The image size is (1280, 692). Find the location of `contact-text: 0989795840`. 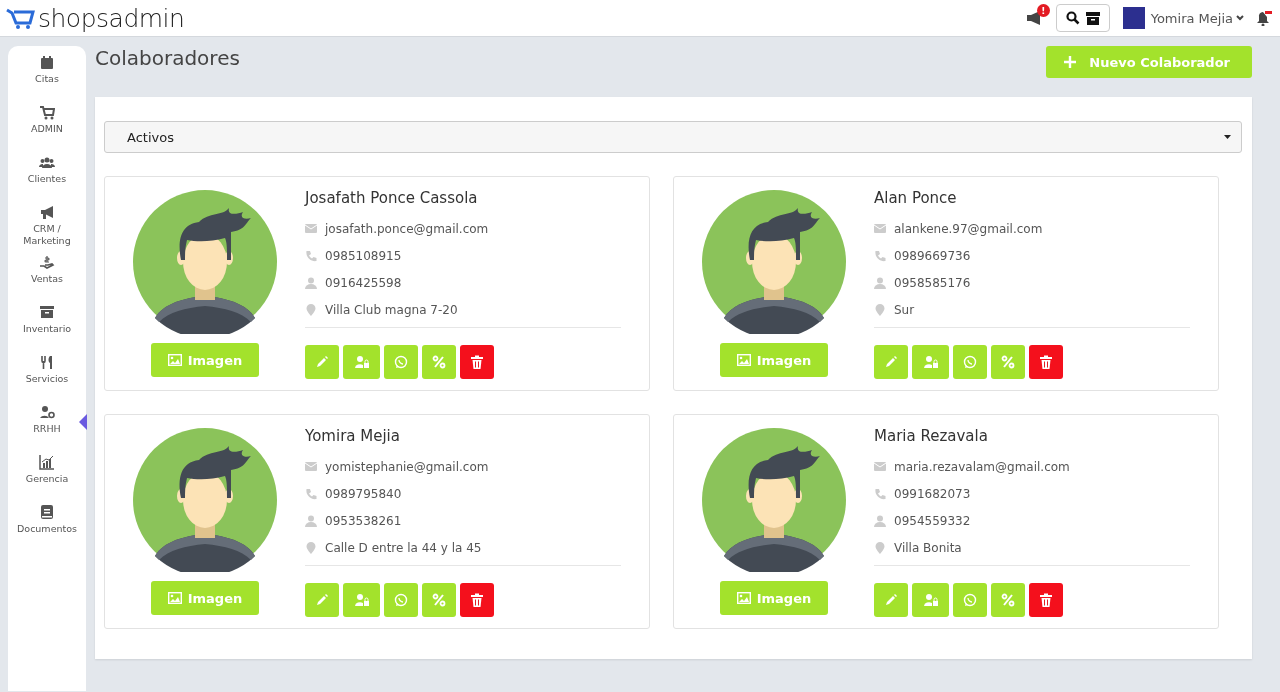

contact-text: 0989795840 is located at coordinates (363, 493).